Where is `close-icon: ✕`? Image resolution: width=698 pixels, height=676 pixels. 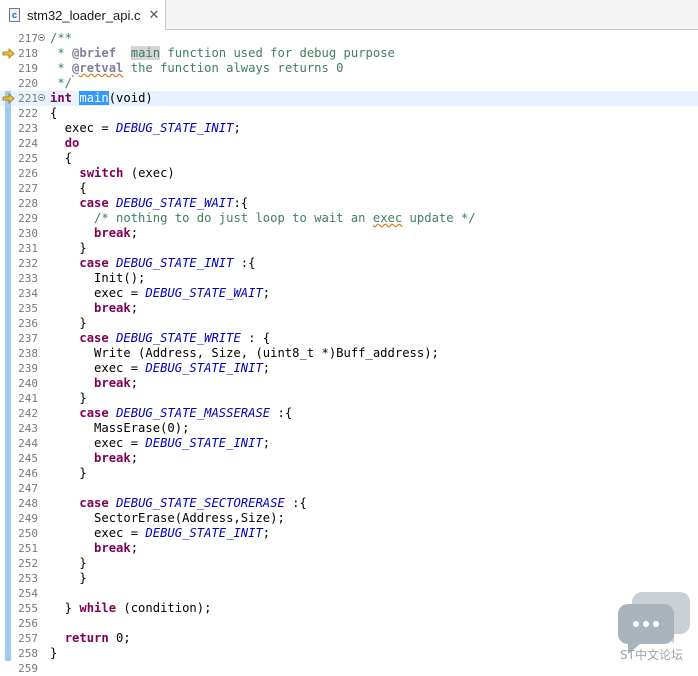 close-icon: ✕ is located at coordinates (153, 15).